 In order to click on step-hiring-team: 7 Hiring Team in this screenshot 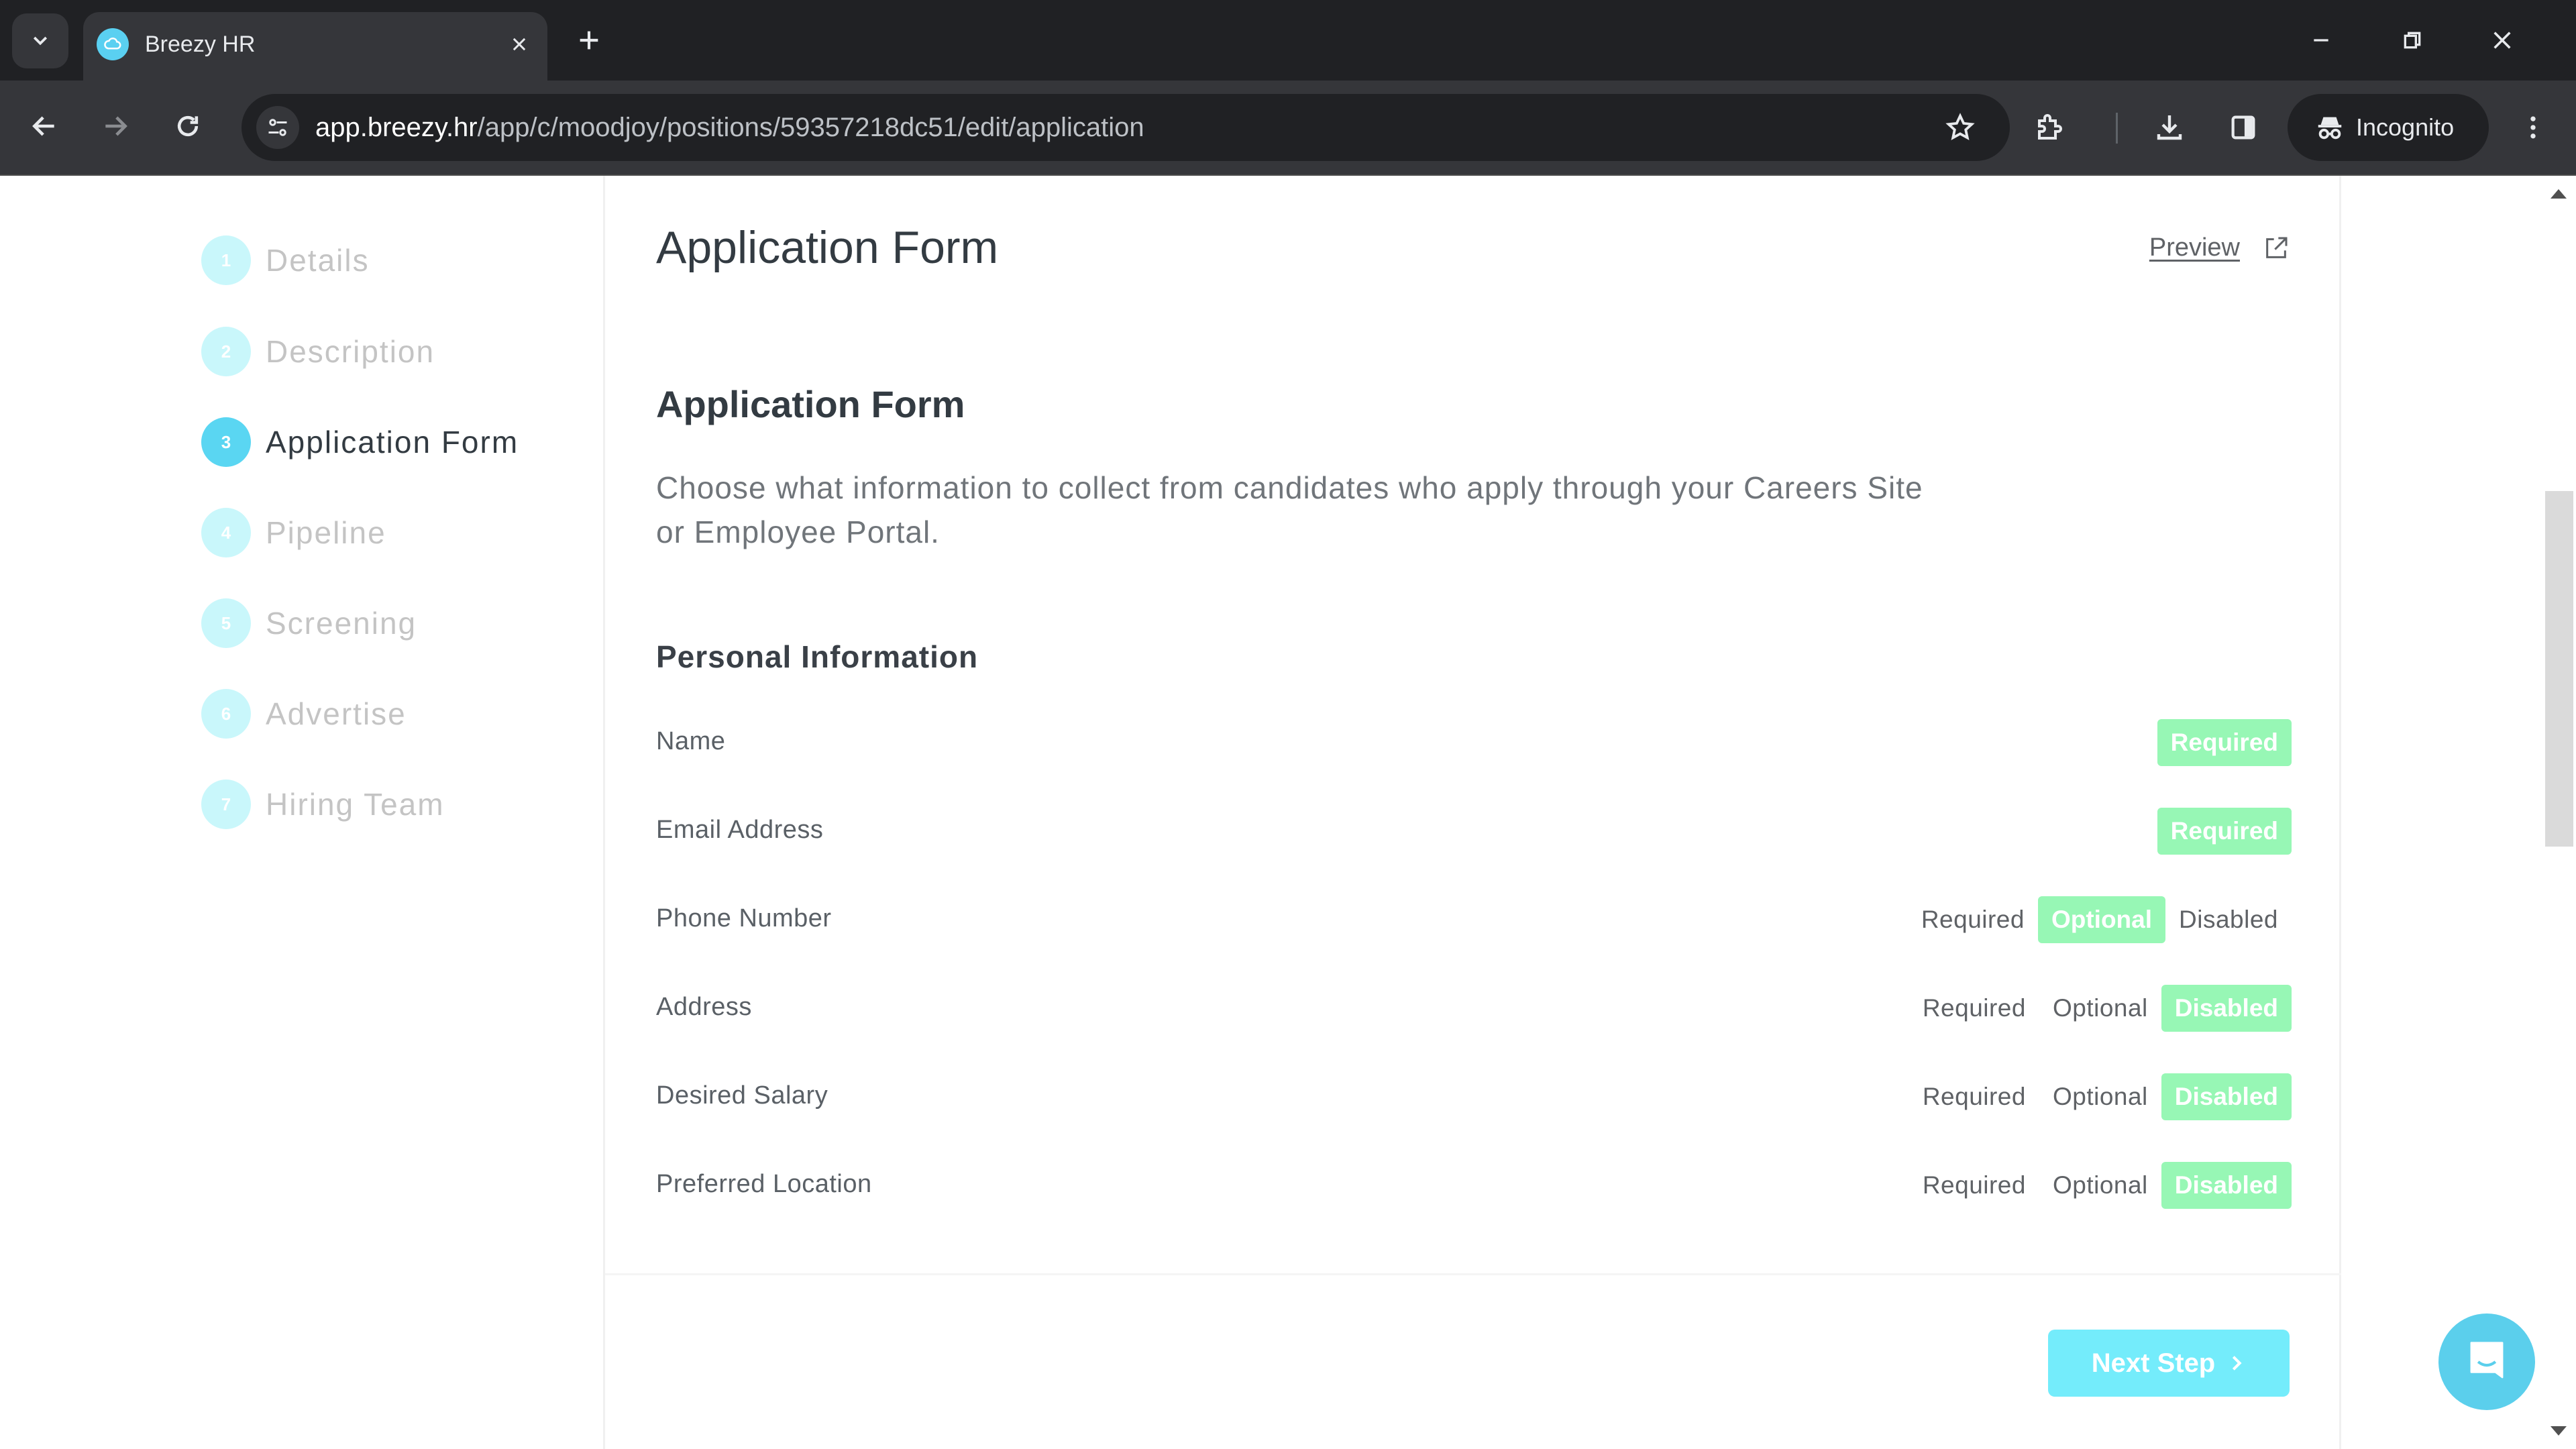, I will do `click(323, 804)`.